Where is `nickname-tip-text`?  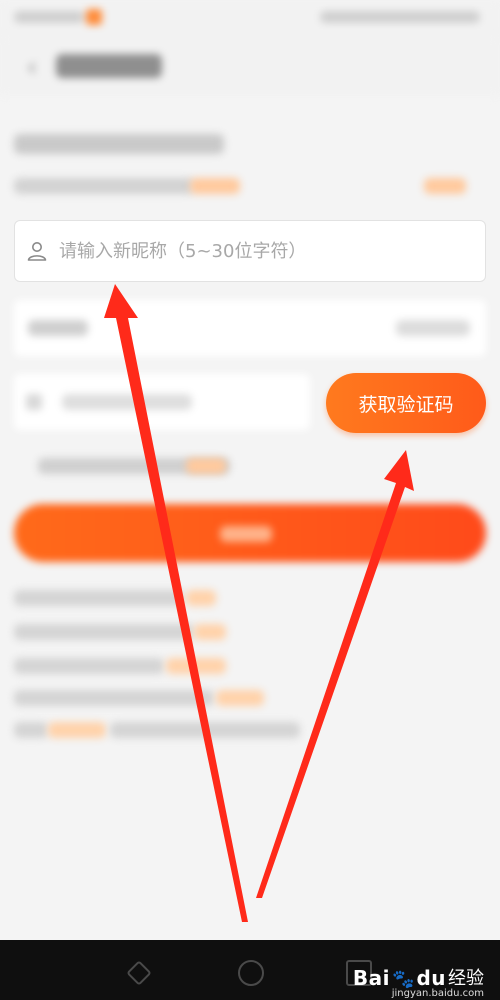
nickname-tip-text is located at coordinates (104, 186).